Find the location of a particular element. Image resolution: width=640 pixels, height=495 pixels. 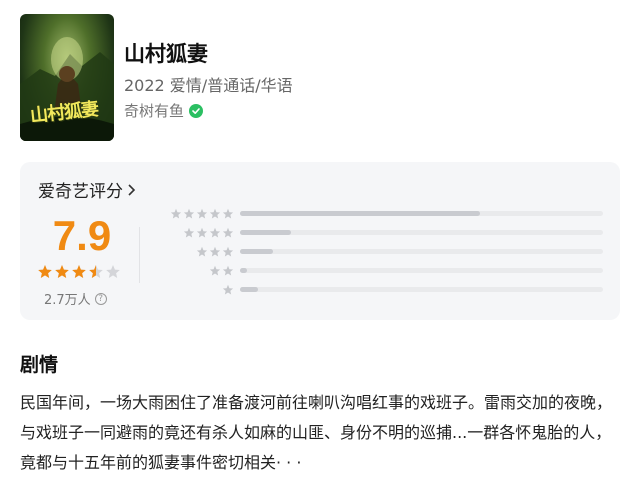

divider is located at coordinates (139, 255).